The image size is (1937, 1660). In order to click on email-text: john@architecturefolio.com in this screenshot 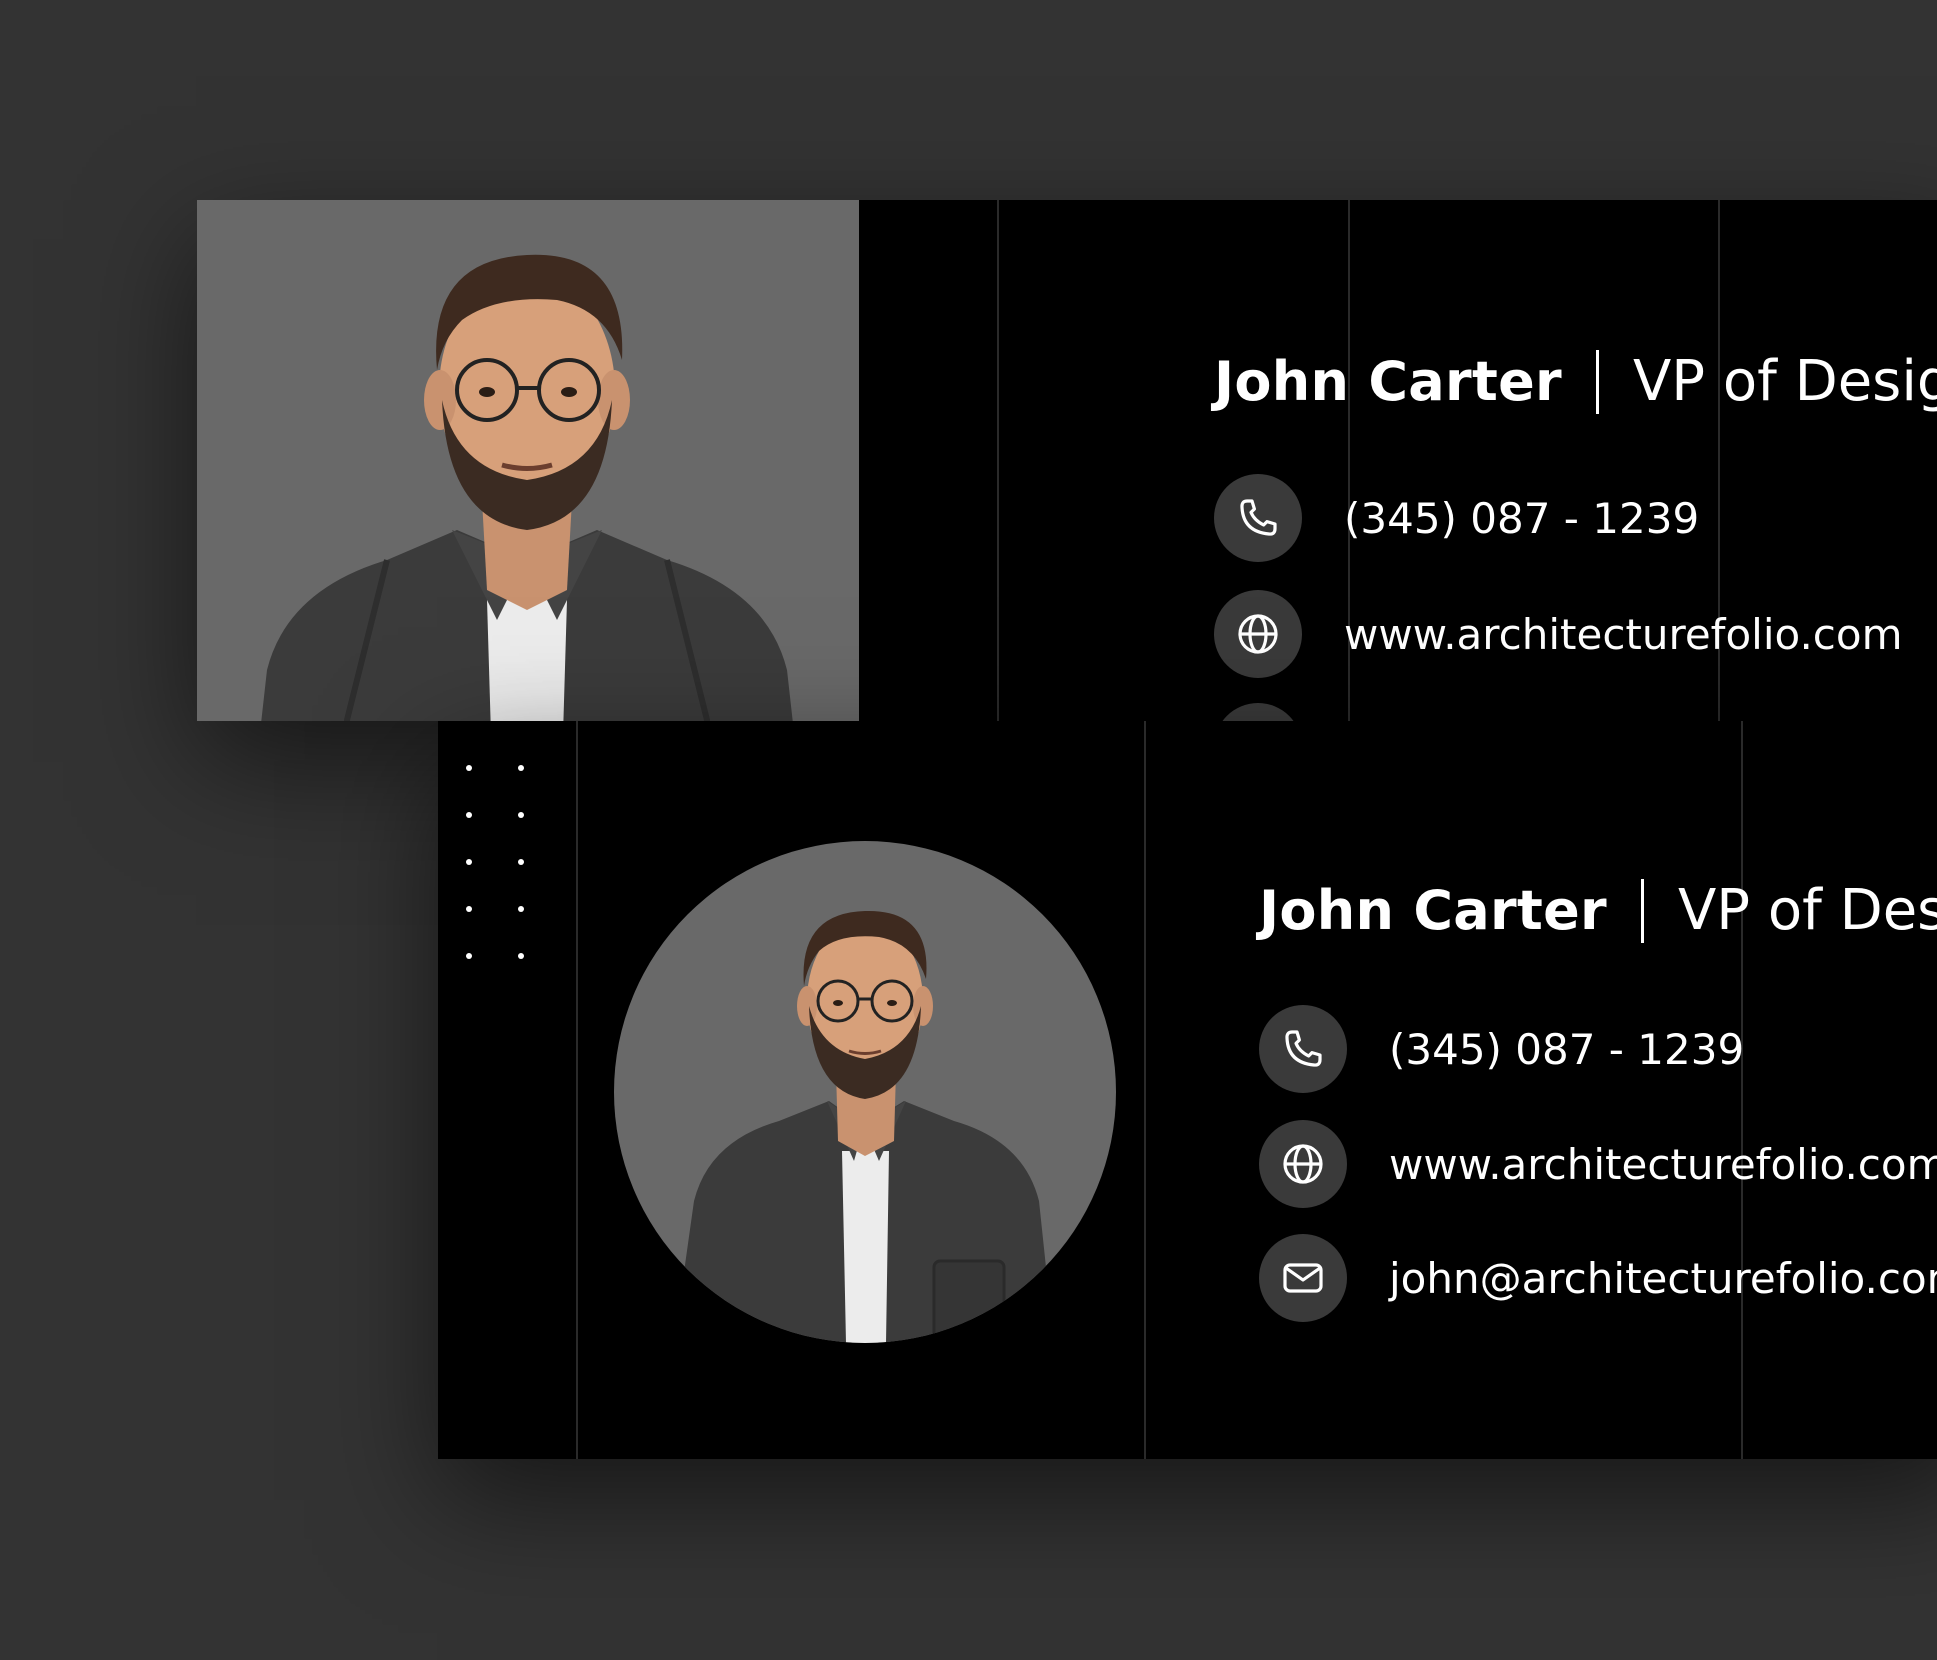, I will do `click(1663, 1278)`.